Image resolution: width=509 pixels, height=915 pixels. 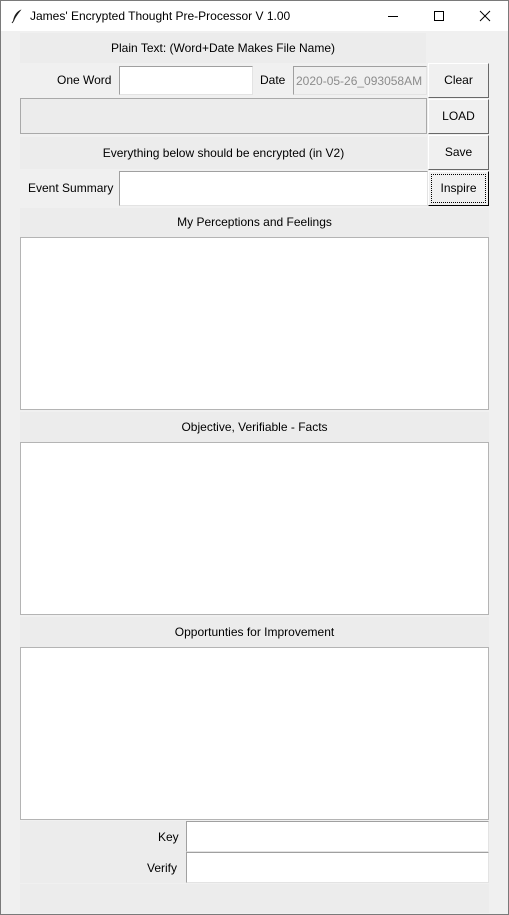 I want to click on status-strip, so click(x=223, y=116).